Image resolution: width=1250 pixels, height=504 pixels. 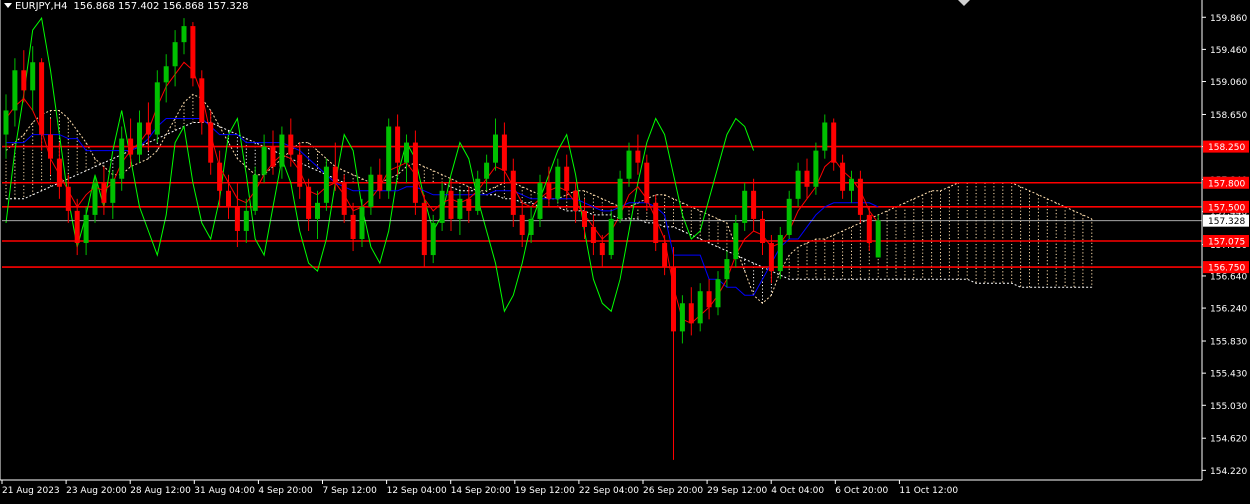 I want to click on y-tick-label: 159.460, so click(x=1228, y=51).